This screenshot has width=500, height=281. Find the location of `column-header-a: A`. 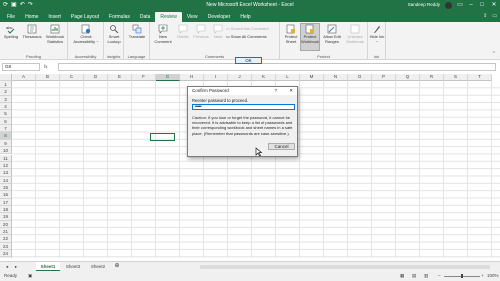

column-header-a: A is located at coordinates (24, 77).